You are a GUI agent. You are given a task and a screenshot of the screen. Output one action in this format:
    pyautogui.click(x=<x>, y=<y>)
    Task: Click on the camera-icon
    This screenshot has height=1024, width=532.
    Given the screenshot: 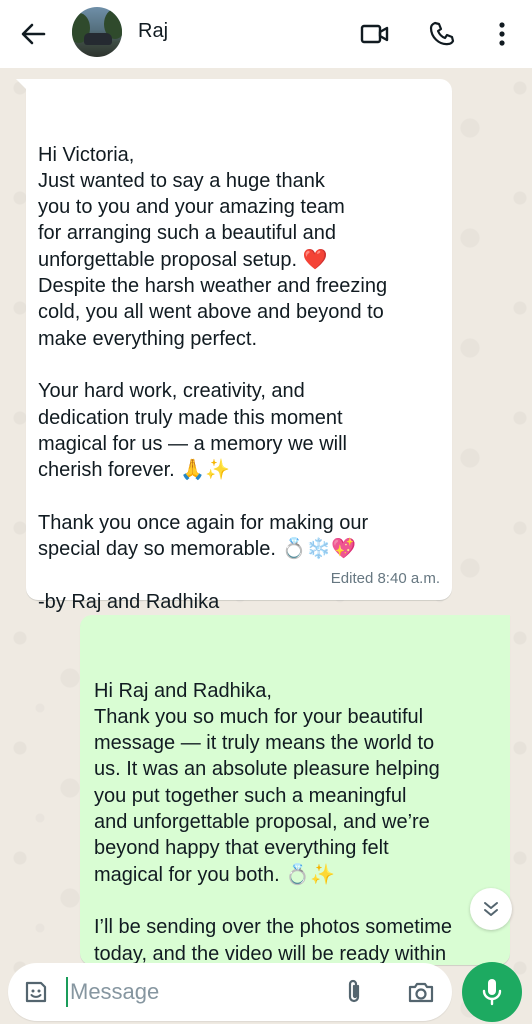 What is the action you would take?
    pyautogui.click(x=421, y=992)
    